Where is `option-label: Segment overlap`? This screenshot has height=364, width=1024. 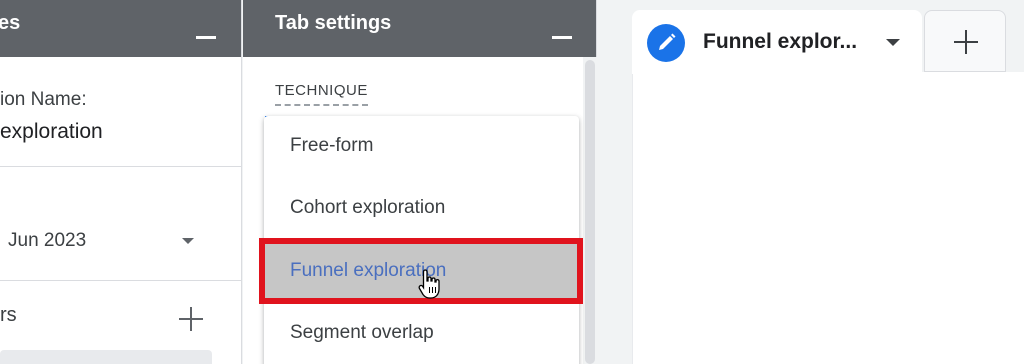
option-label: Segment overlap is located at coordinates (362, 332).